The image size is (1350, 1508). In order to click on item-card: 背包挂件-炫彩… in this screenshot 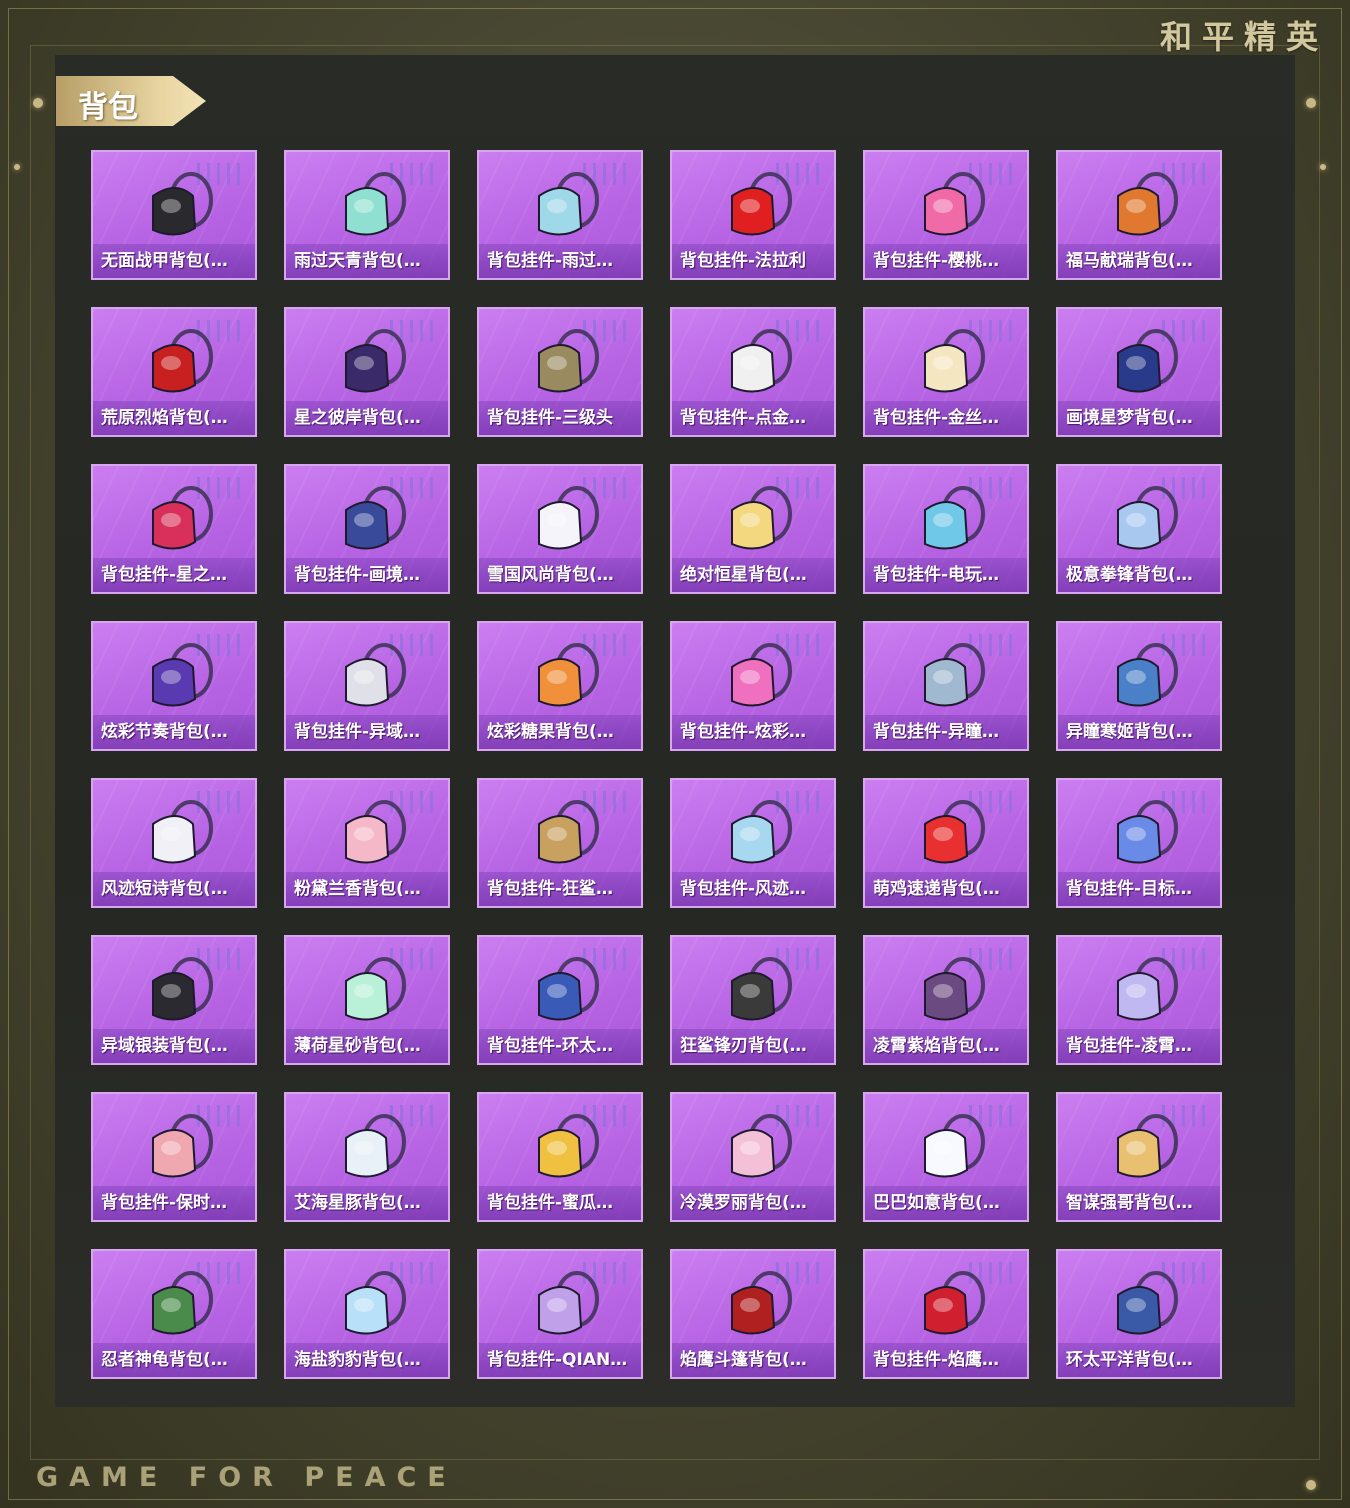, I will do `click(753, 686)`.